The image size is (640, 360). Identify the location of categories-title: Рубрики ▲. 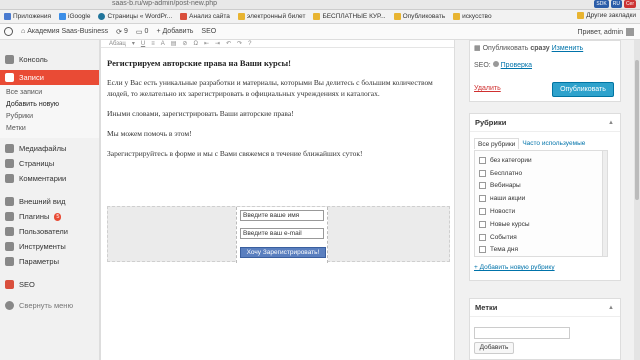
(545, 123).